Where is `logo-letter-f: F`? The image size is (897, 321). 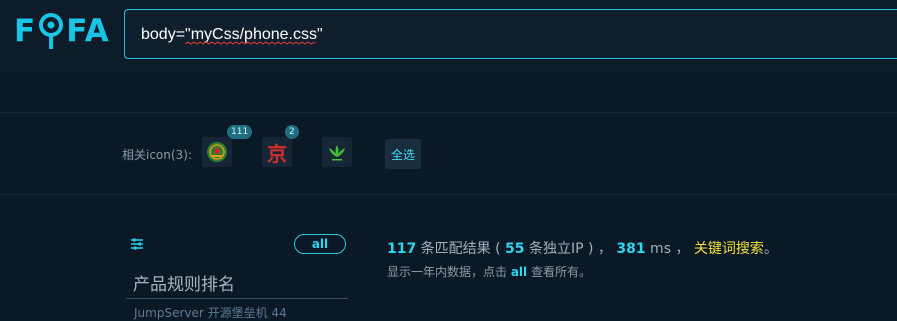 logo-letter-f: F is located at coordinates (25, 31).